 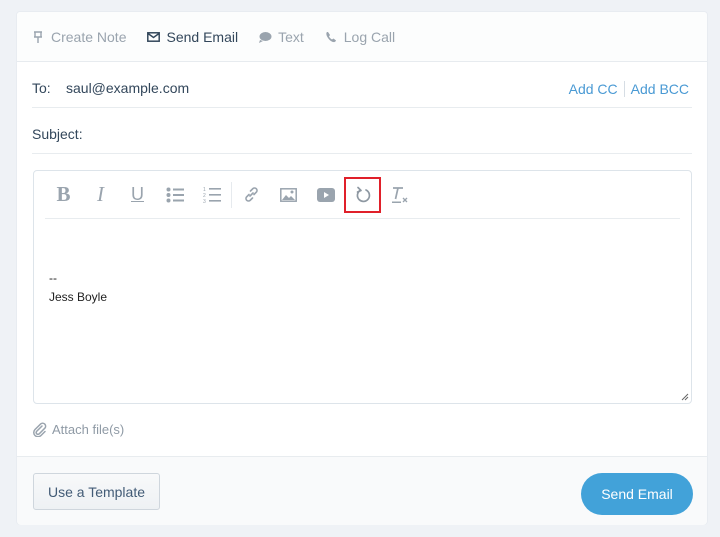 I want to click on tab-label: Text, so click(x=291, y=36).